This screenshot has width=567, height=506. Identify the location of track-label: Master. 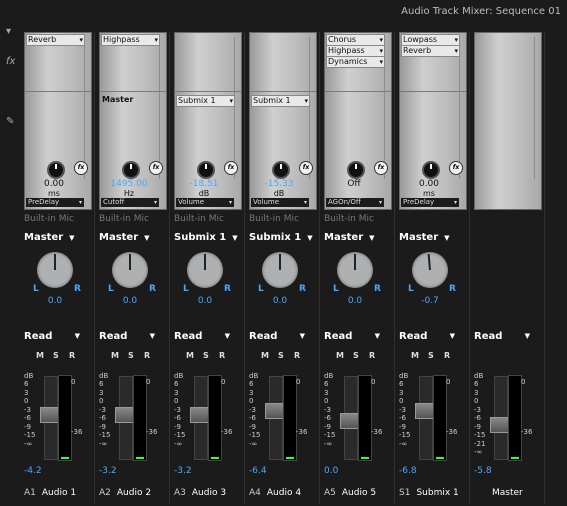
(507, 493).